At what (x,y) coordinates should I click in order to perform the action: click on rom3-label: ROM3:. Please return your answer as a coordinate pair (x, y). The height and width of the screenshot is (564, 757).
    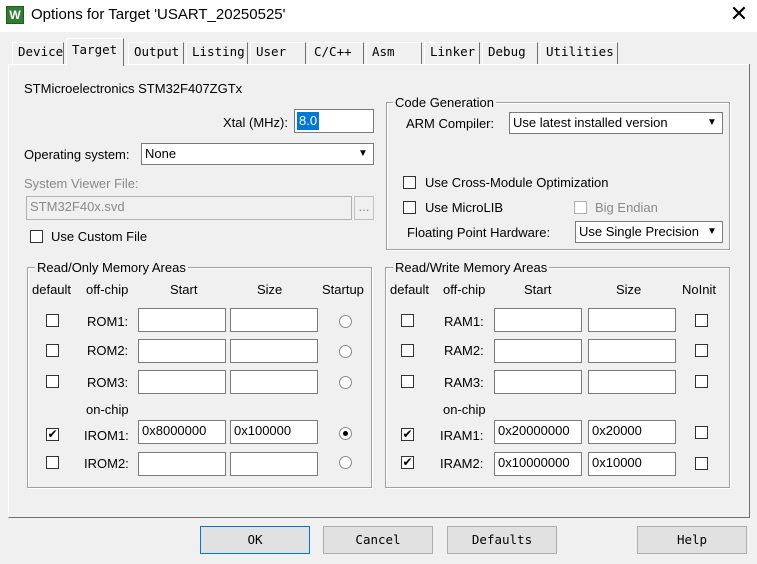
    Looking at the image, I should click on (108, 382).